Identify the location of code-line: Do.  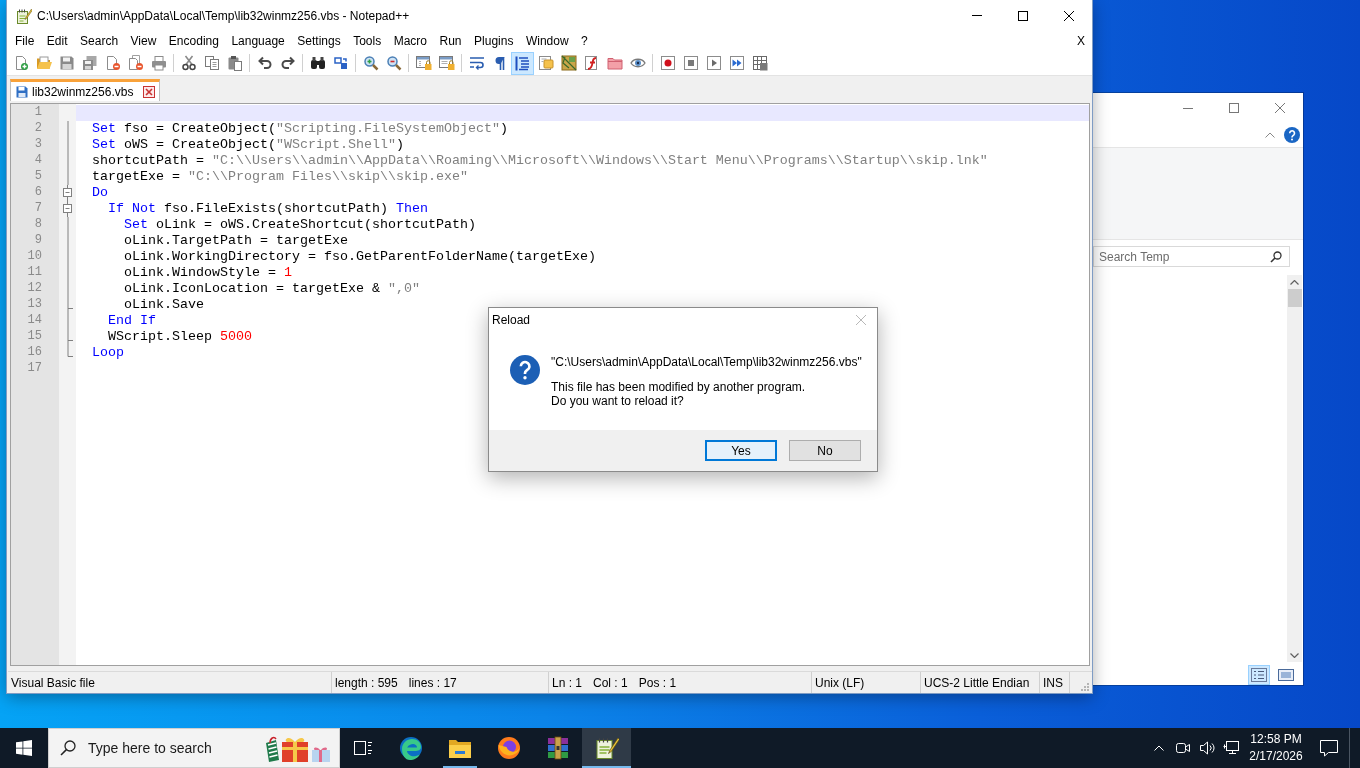
(100, 192).